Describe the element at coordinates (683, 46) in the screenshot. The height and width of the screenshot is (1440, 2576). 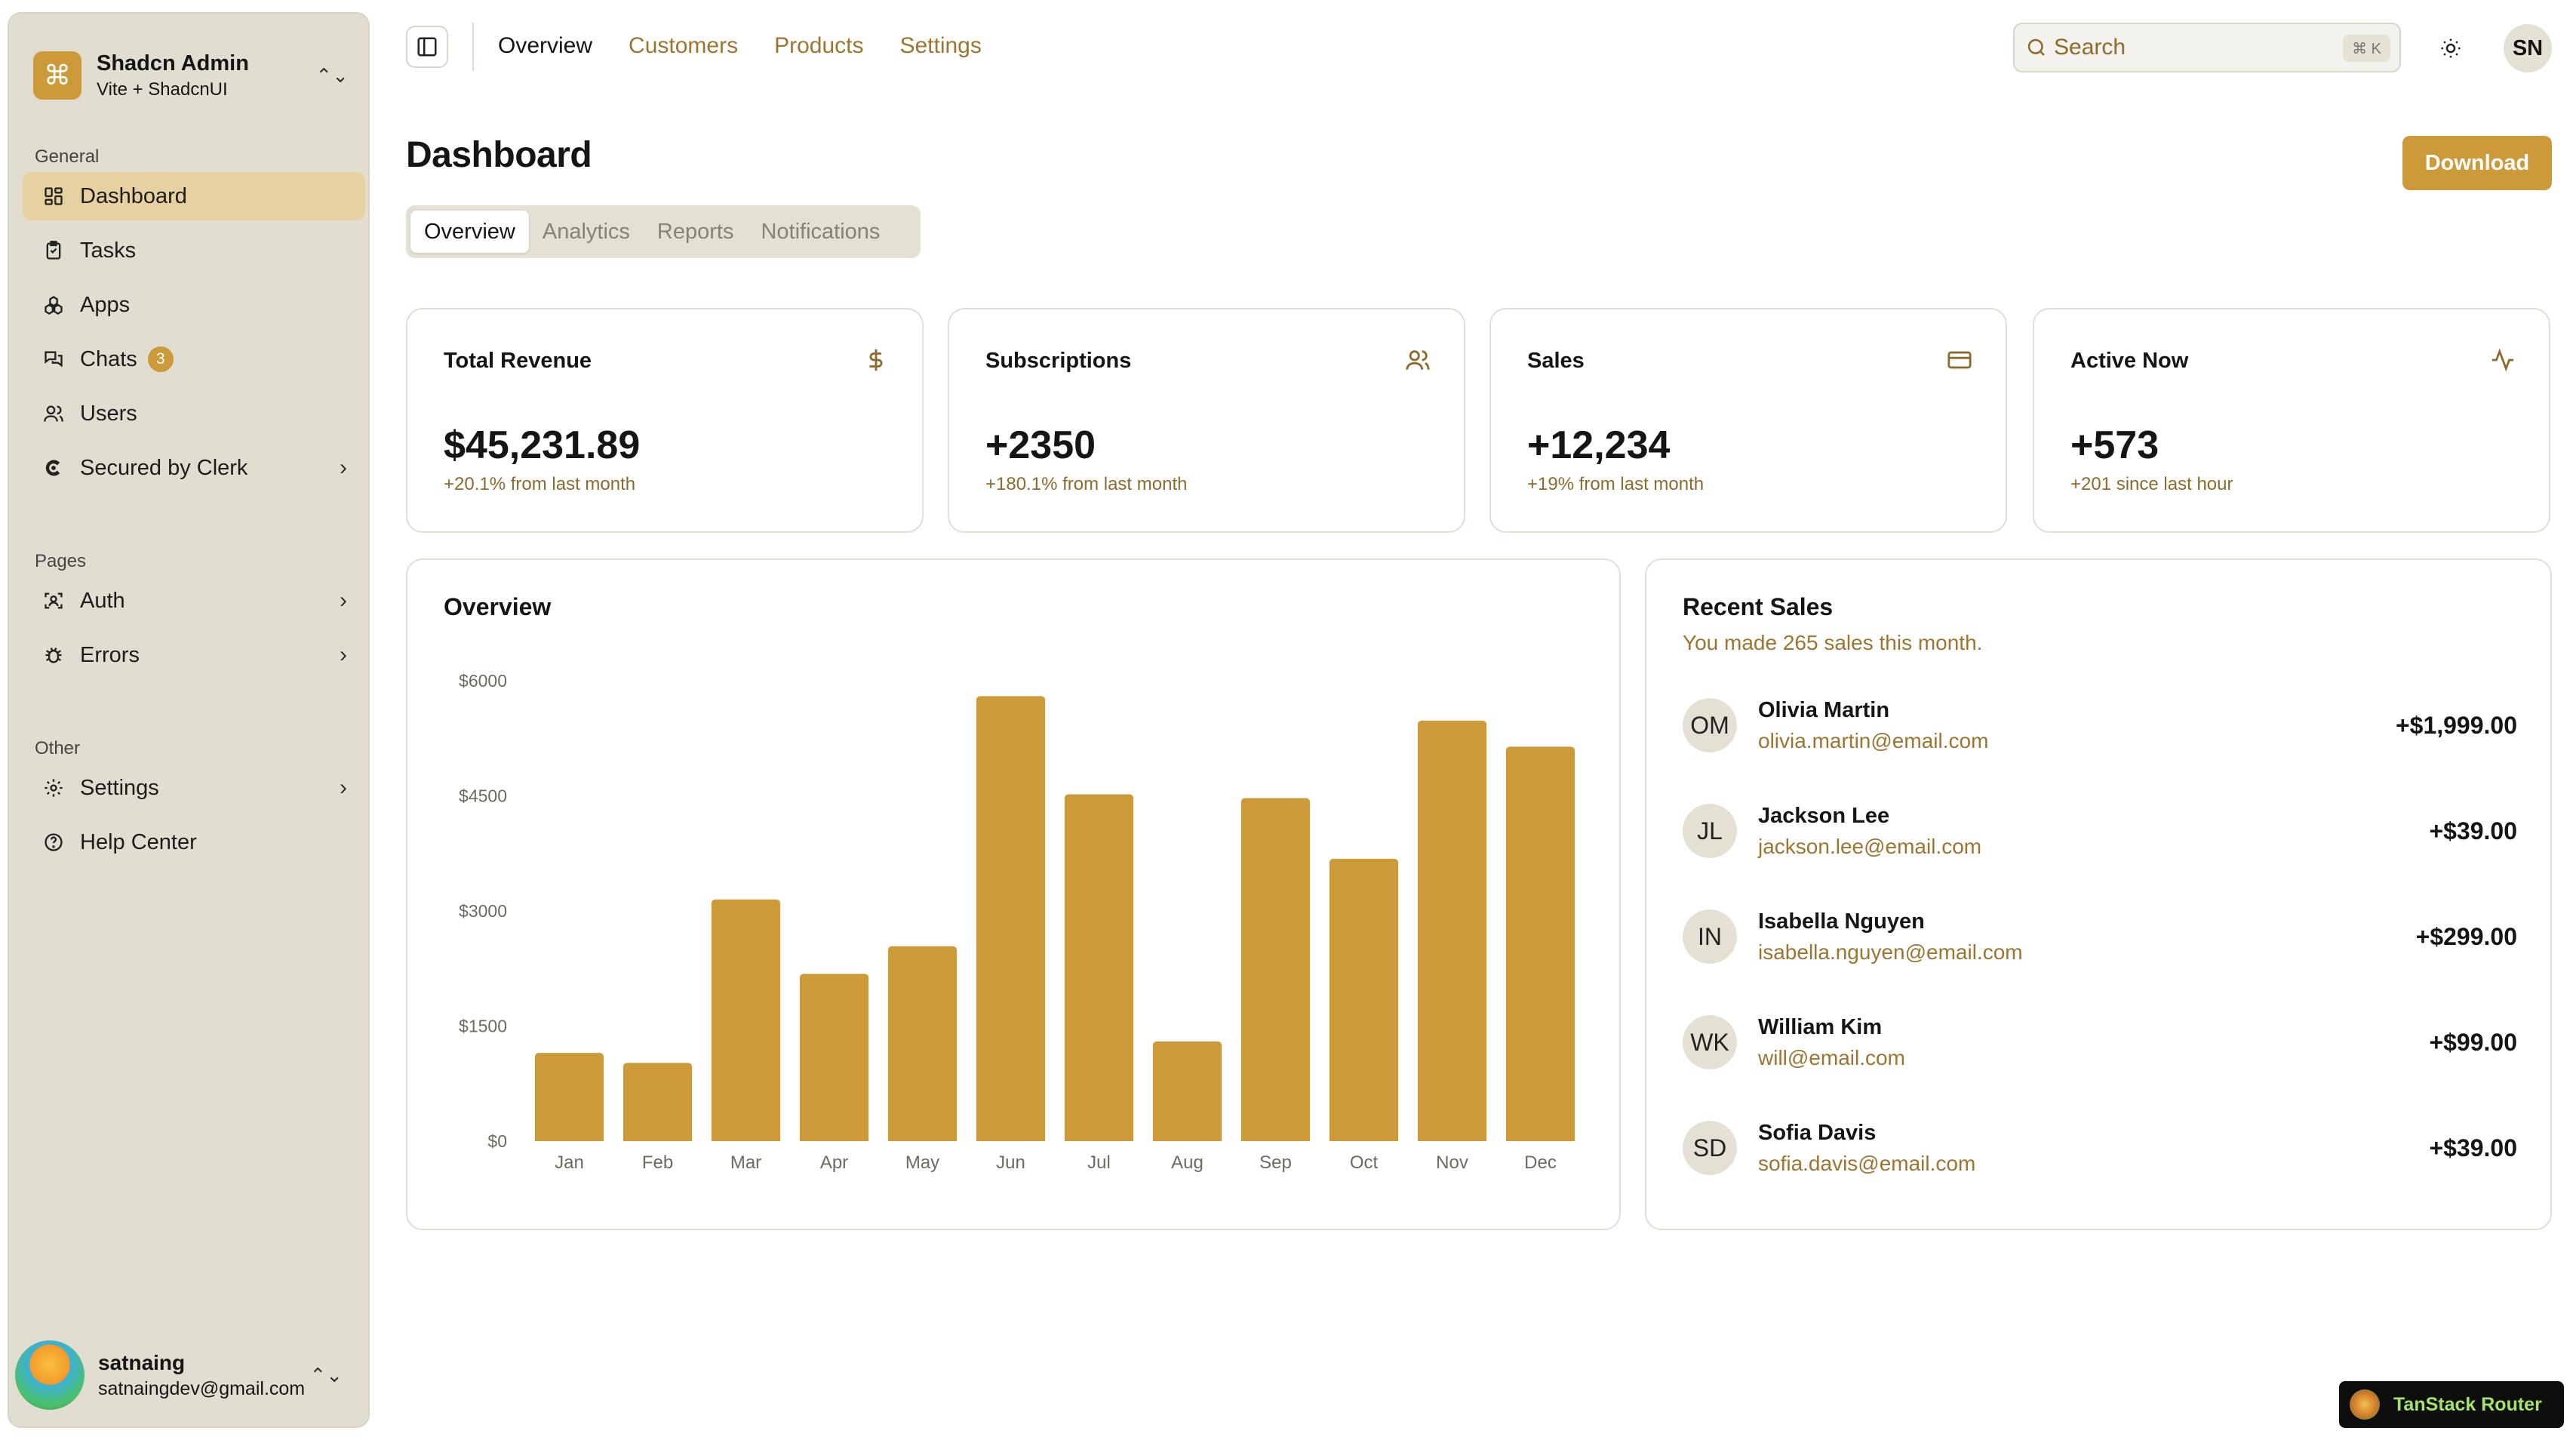
I see `top-nav-customers: Customers` at that location.